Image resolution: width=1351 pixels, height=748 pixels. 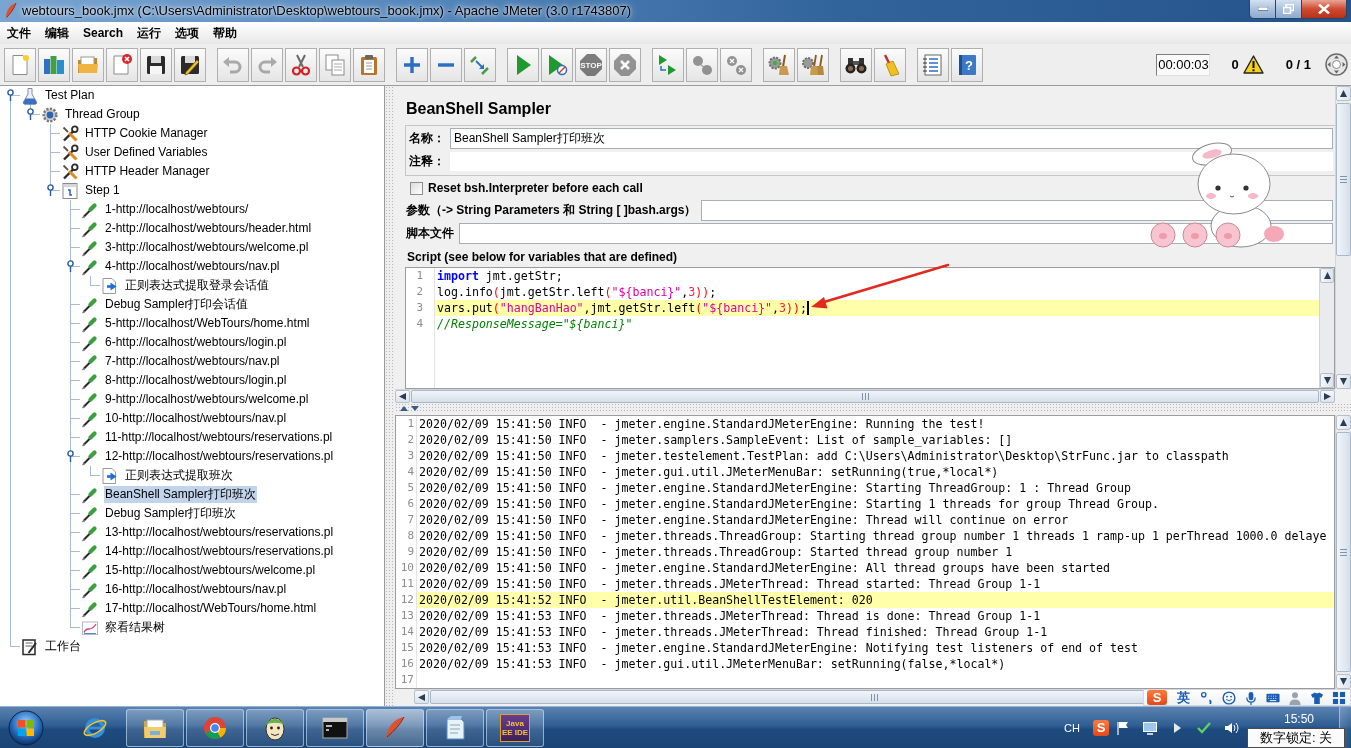 What do you see at coordinates (147, 171) in the screenshot?
I see `tree-item: HTTP Header Manager` at bounding box center [147, 171].